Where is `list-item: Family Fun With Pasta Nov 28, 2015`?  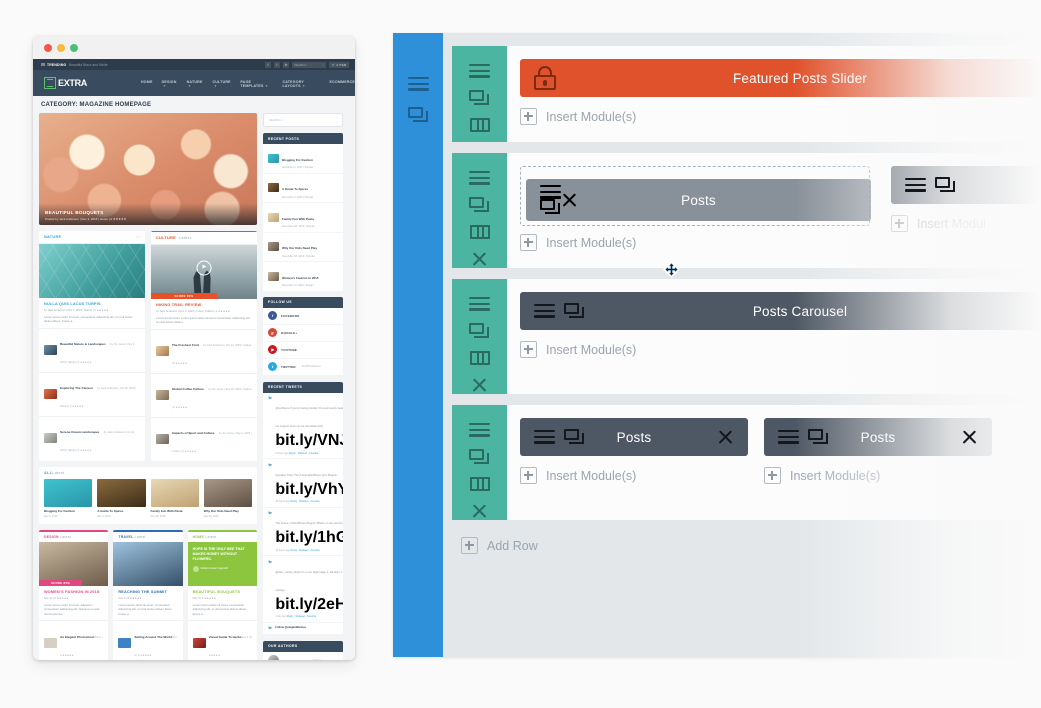
list-item: Family Fun With Pasta Nov 28, 2015 is located at coordinates (174, 498).